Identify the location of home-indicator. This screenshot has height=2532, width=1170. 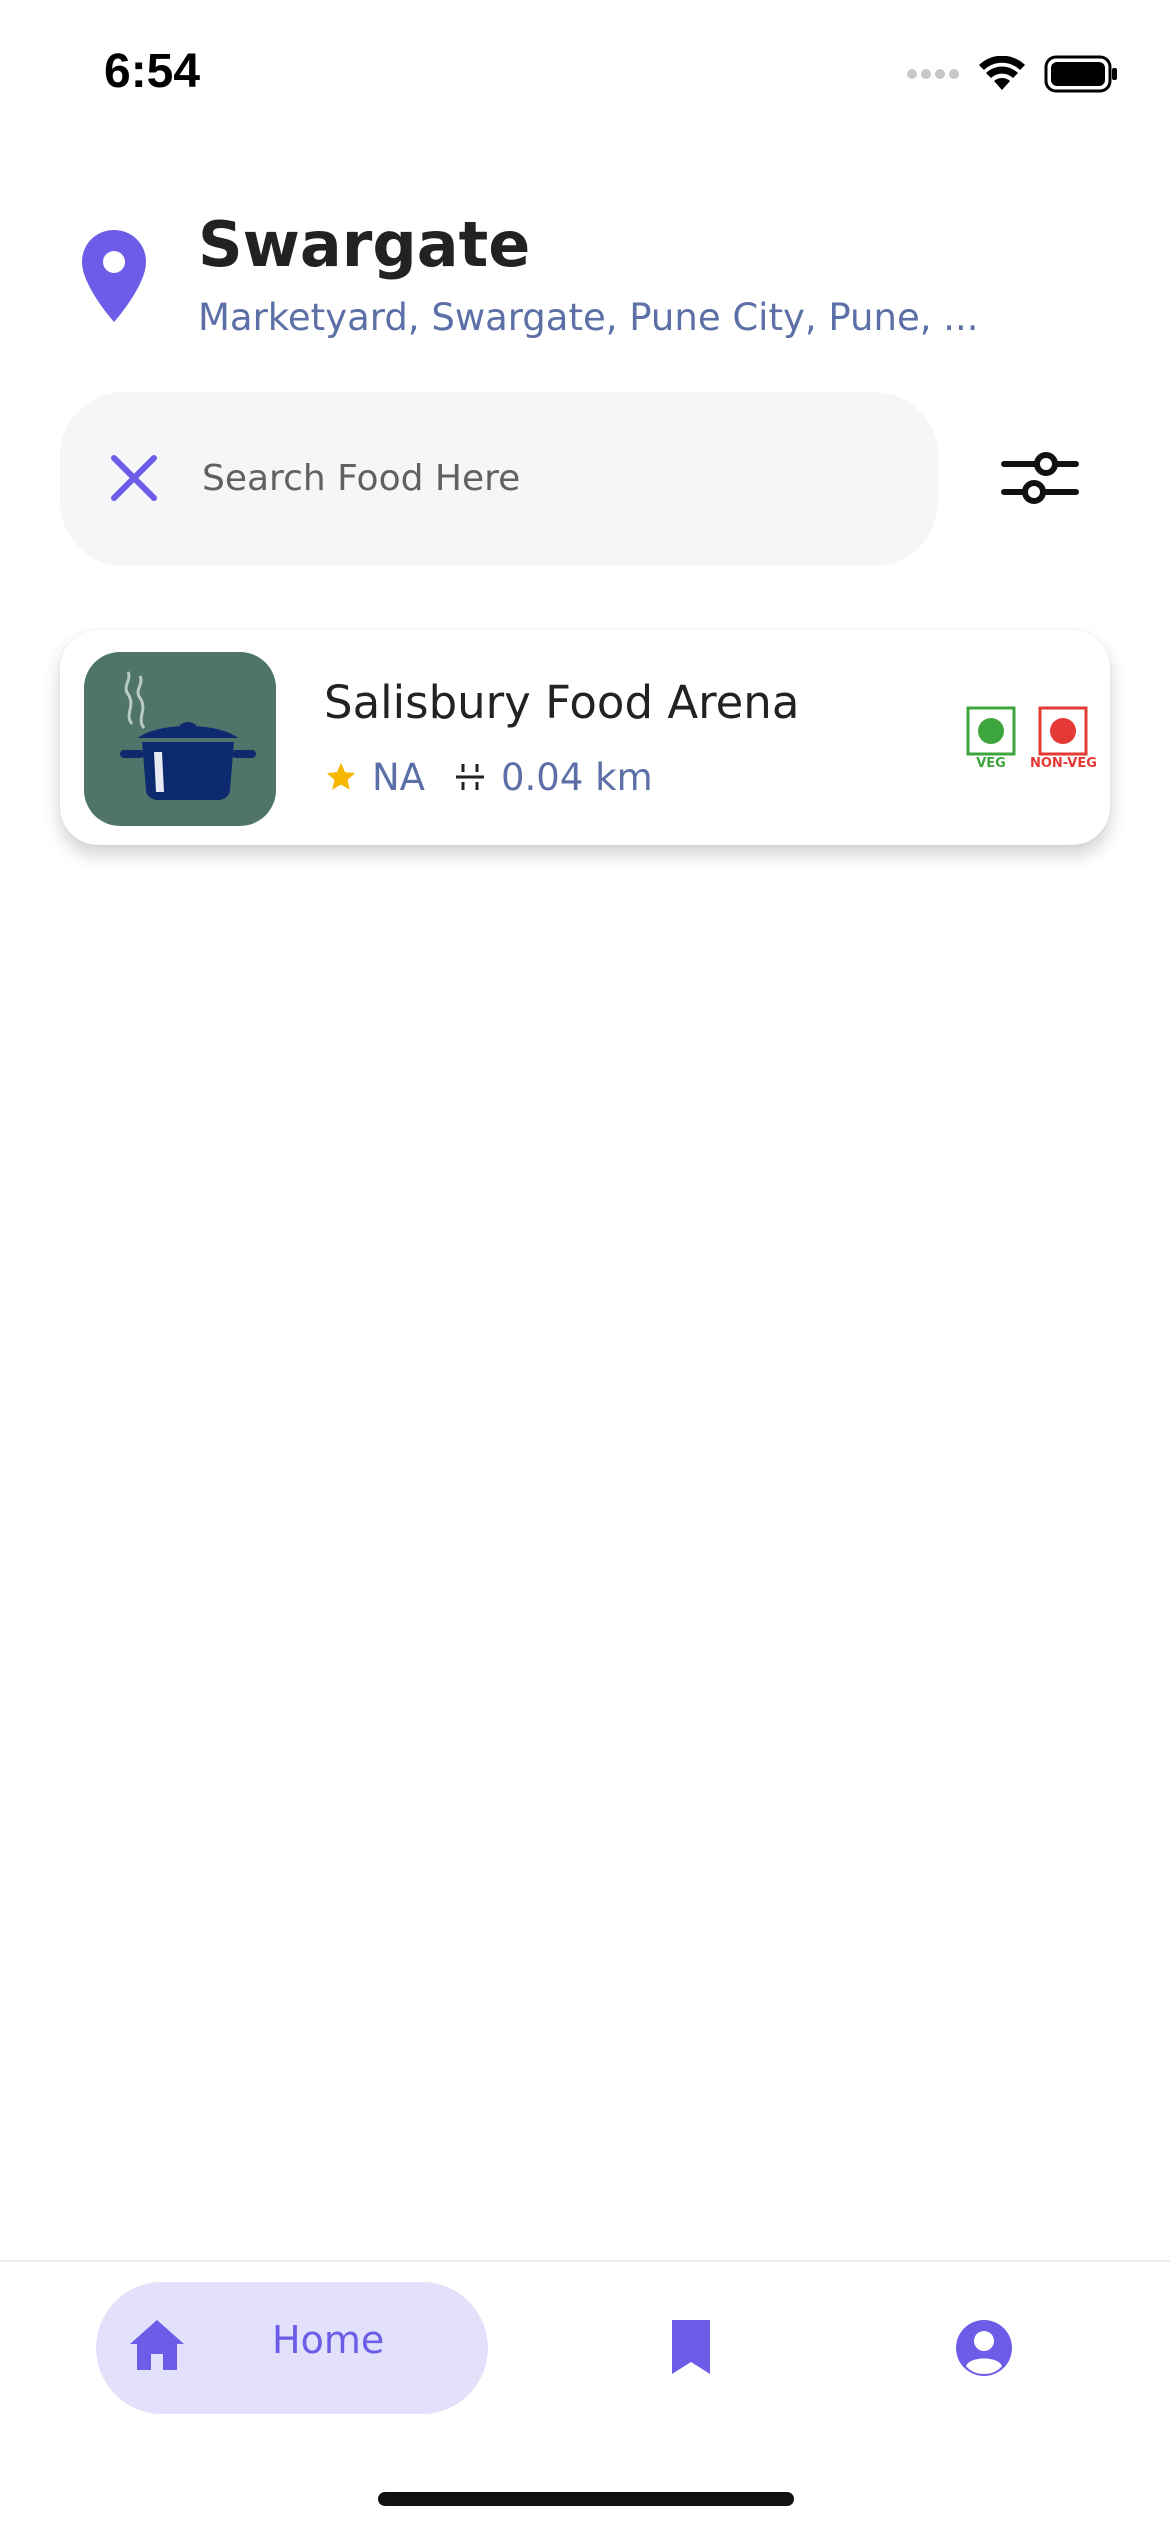
(586, 2499).